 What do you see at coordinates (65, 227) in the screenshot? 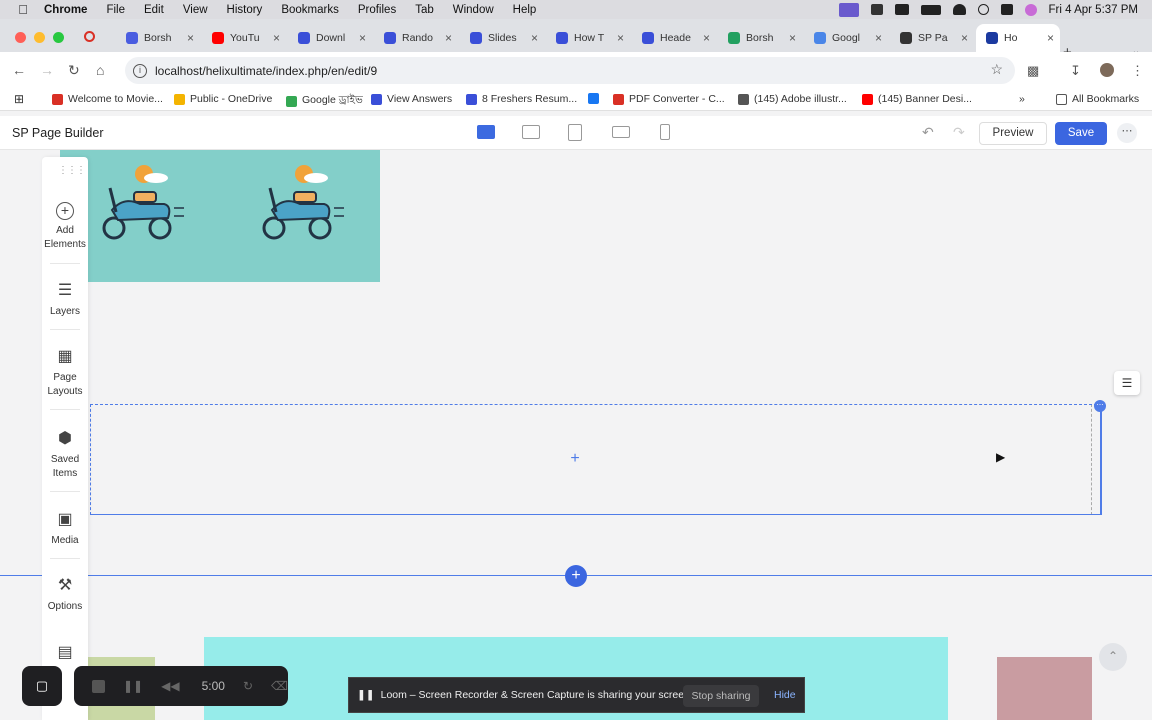
I see `sidebar-item-add-elements: + Add Elements` at bounding box center [65, 227].